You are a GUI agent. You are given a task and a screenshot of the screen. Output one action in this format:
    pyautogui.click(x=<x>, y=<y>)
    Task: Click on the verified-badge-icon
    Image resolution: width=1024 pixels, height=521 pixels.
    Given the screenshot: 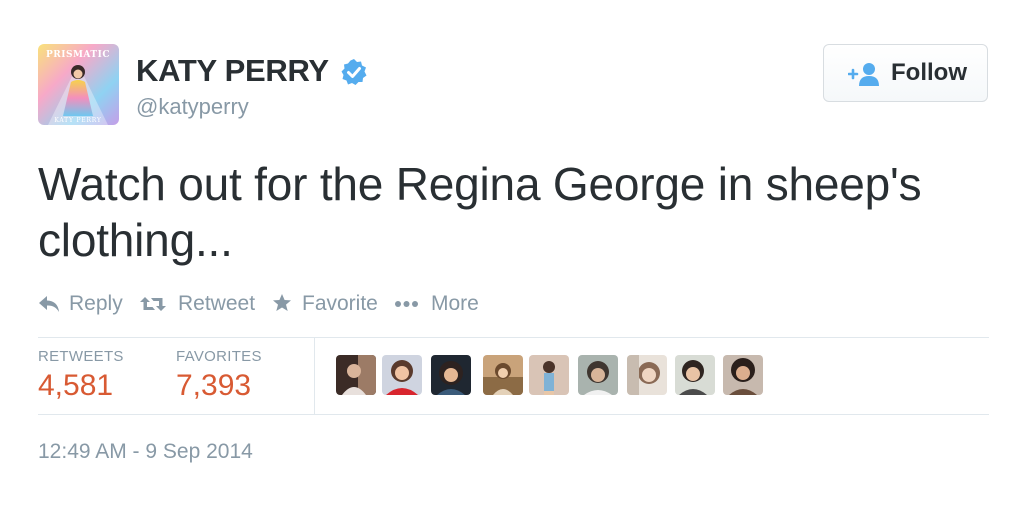 What is the action you would take?
    pyautogui.click(x=354, y=72)
    